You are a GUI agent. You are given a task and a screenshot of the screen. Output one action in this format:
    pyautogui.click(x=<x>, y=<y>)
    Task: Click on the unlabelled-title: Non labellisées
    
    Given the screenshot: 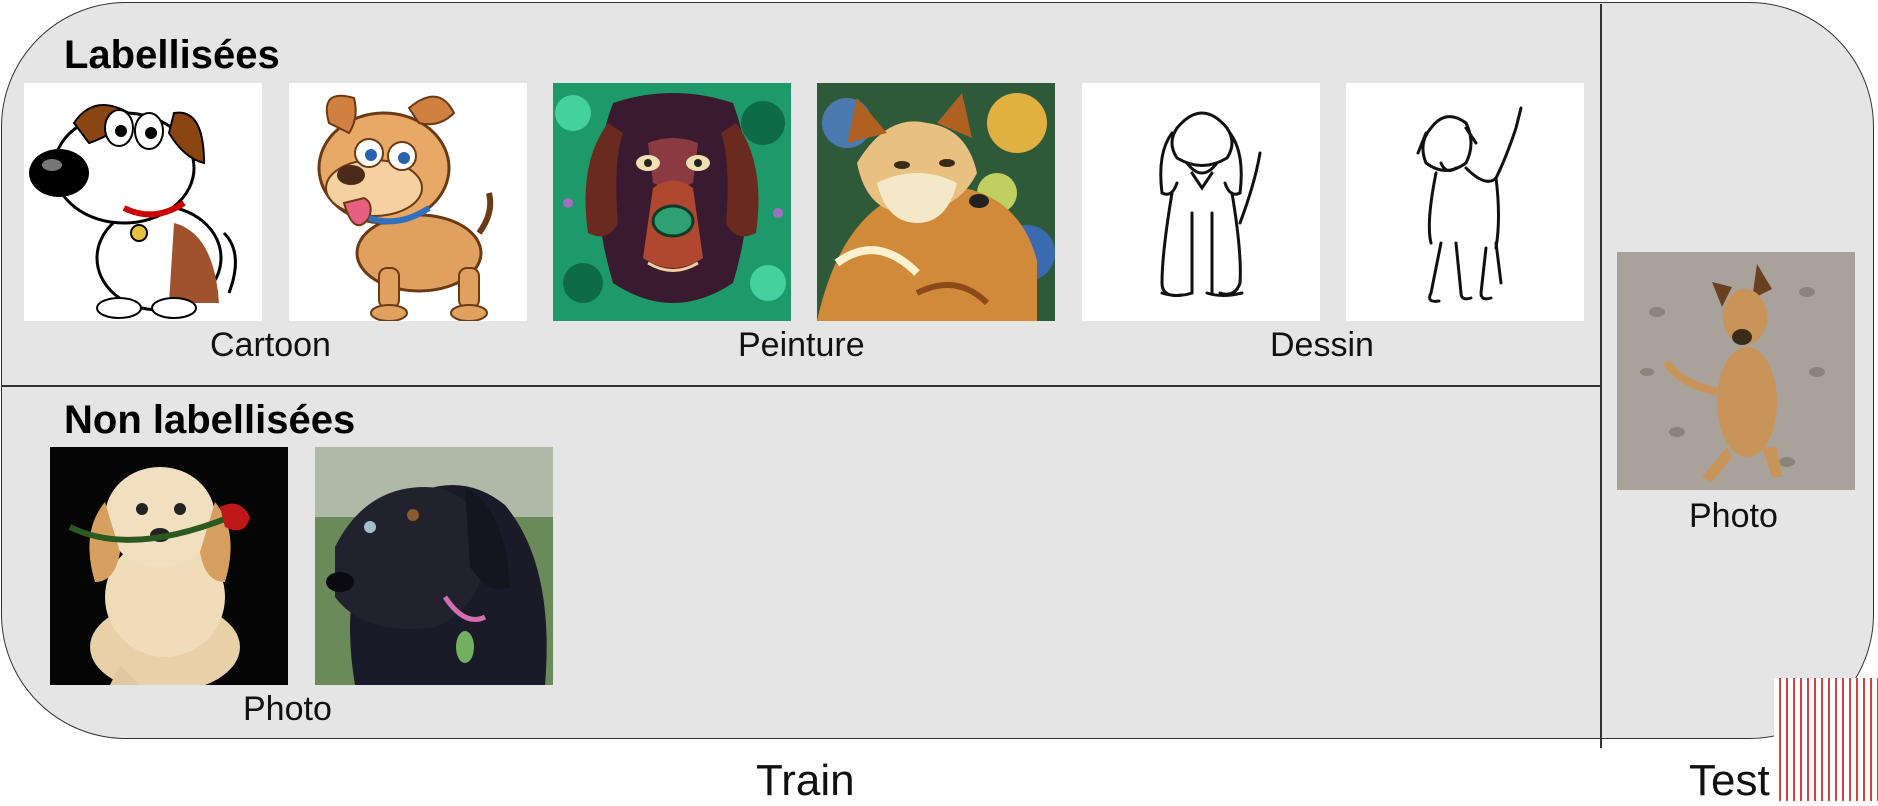 What is the action you would take?
    pyautogui.click(x=210, y=420)
    